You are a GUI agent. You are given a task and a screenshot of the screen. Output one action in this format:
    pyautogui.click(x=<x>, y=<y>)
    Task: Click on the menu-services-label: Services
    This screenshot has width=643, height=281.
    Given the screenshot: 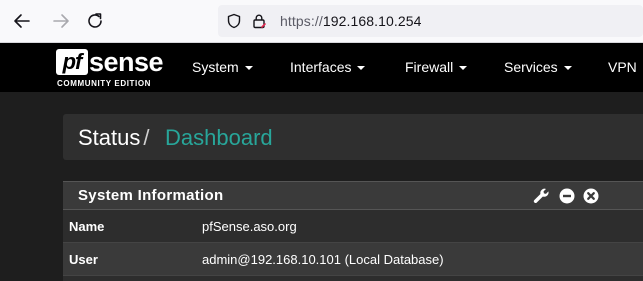 What is the action you would take?
    pyautogui.click(x=531, y=67)
    